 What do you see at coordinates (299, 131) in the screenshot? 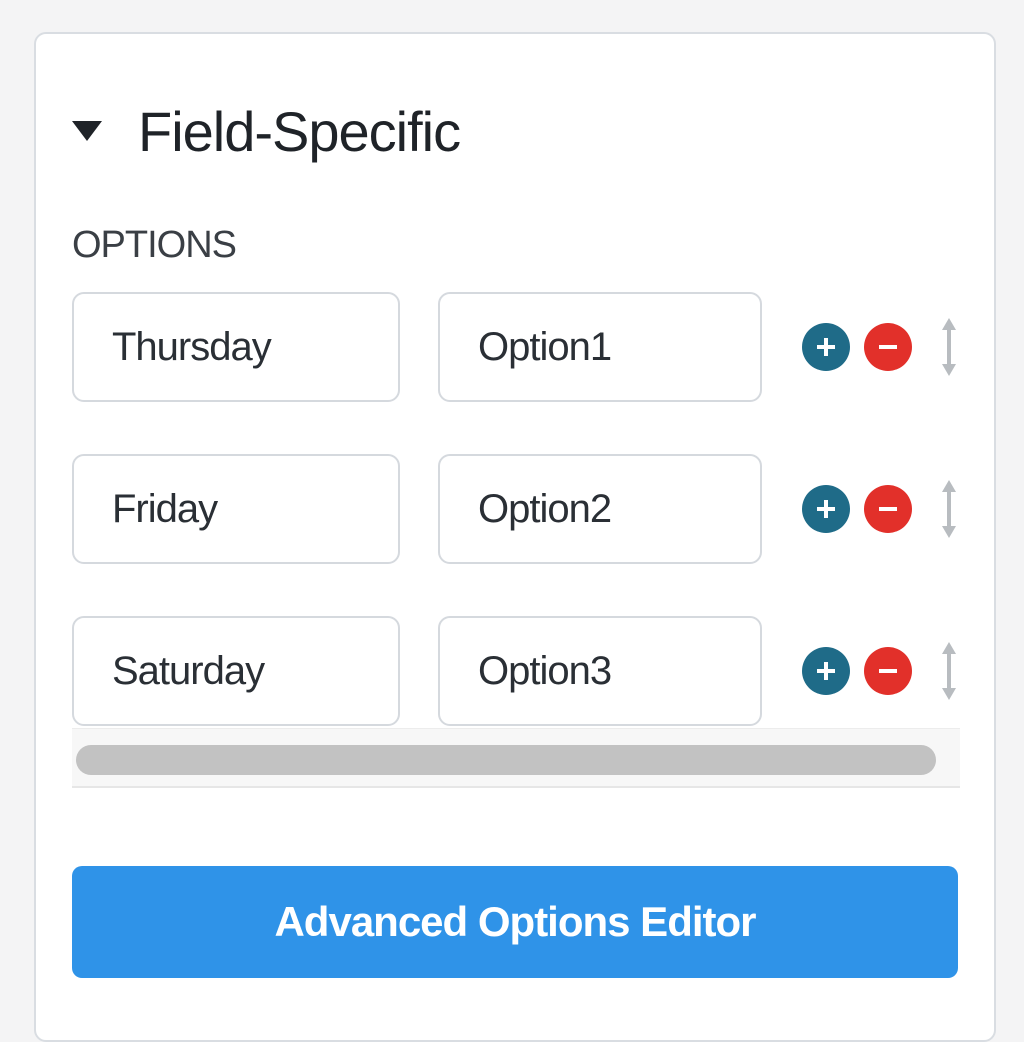
I see `section-title: Field-Specific` at bounding box center [299, 131].